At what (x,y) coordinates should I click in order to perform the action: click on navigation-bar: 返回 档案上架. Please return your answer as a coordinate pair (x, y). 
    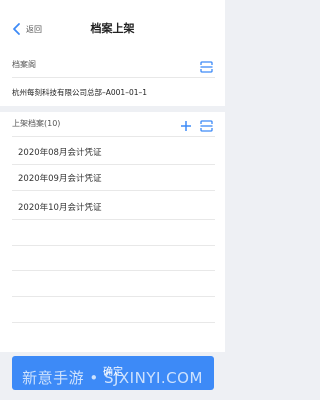
    Looking at the image, I should click on (112, 27).